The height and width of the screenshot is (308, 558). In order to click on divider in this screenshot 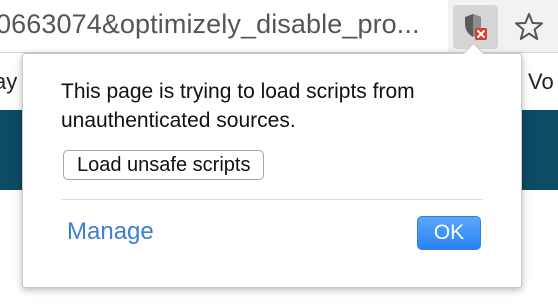, I will do `click(272, 199)`.